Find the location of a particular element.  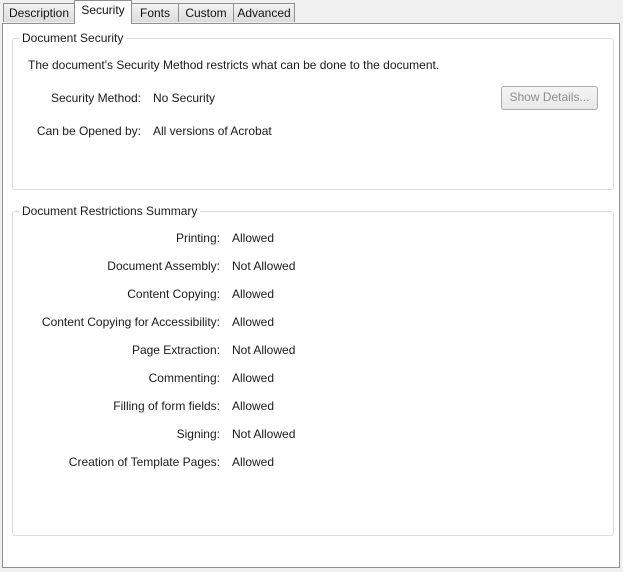

tab-fonts: Fonts is located at coordinates (155, 12).